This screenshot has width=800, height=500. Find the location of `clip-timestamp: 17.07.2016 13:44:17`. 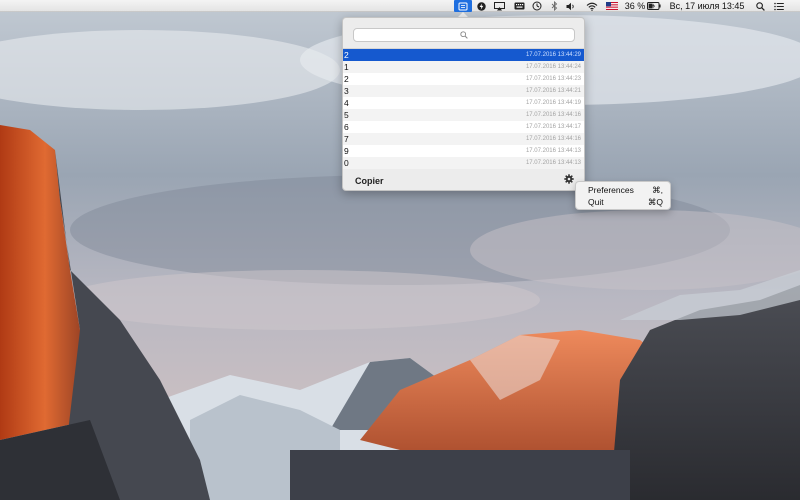

clip-timestamp: 17.07.2016 13:44:17 is located at coordinates (553, 127).